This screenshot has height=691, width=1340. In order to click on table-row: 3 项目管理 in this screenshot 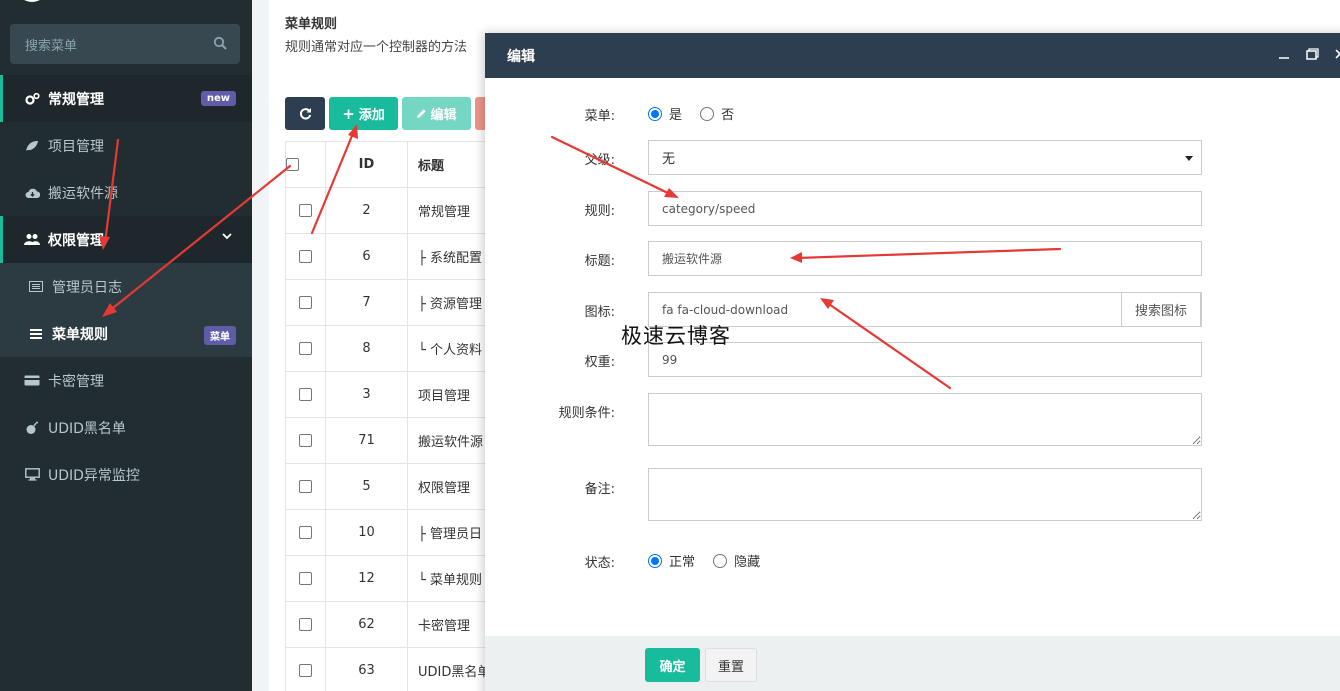, I will do `click(396, 394)`.